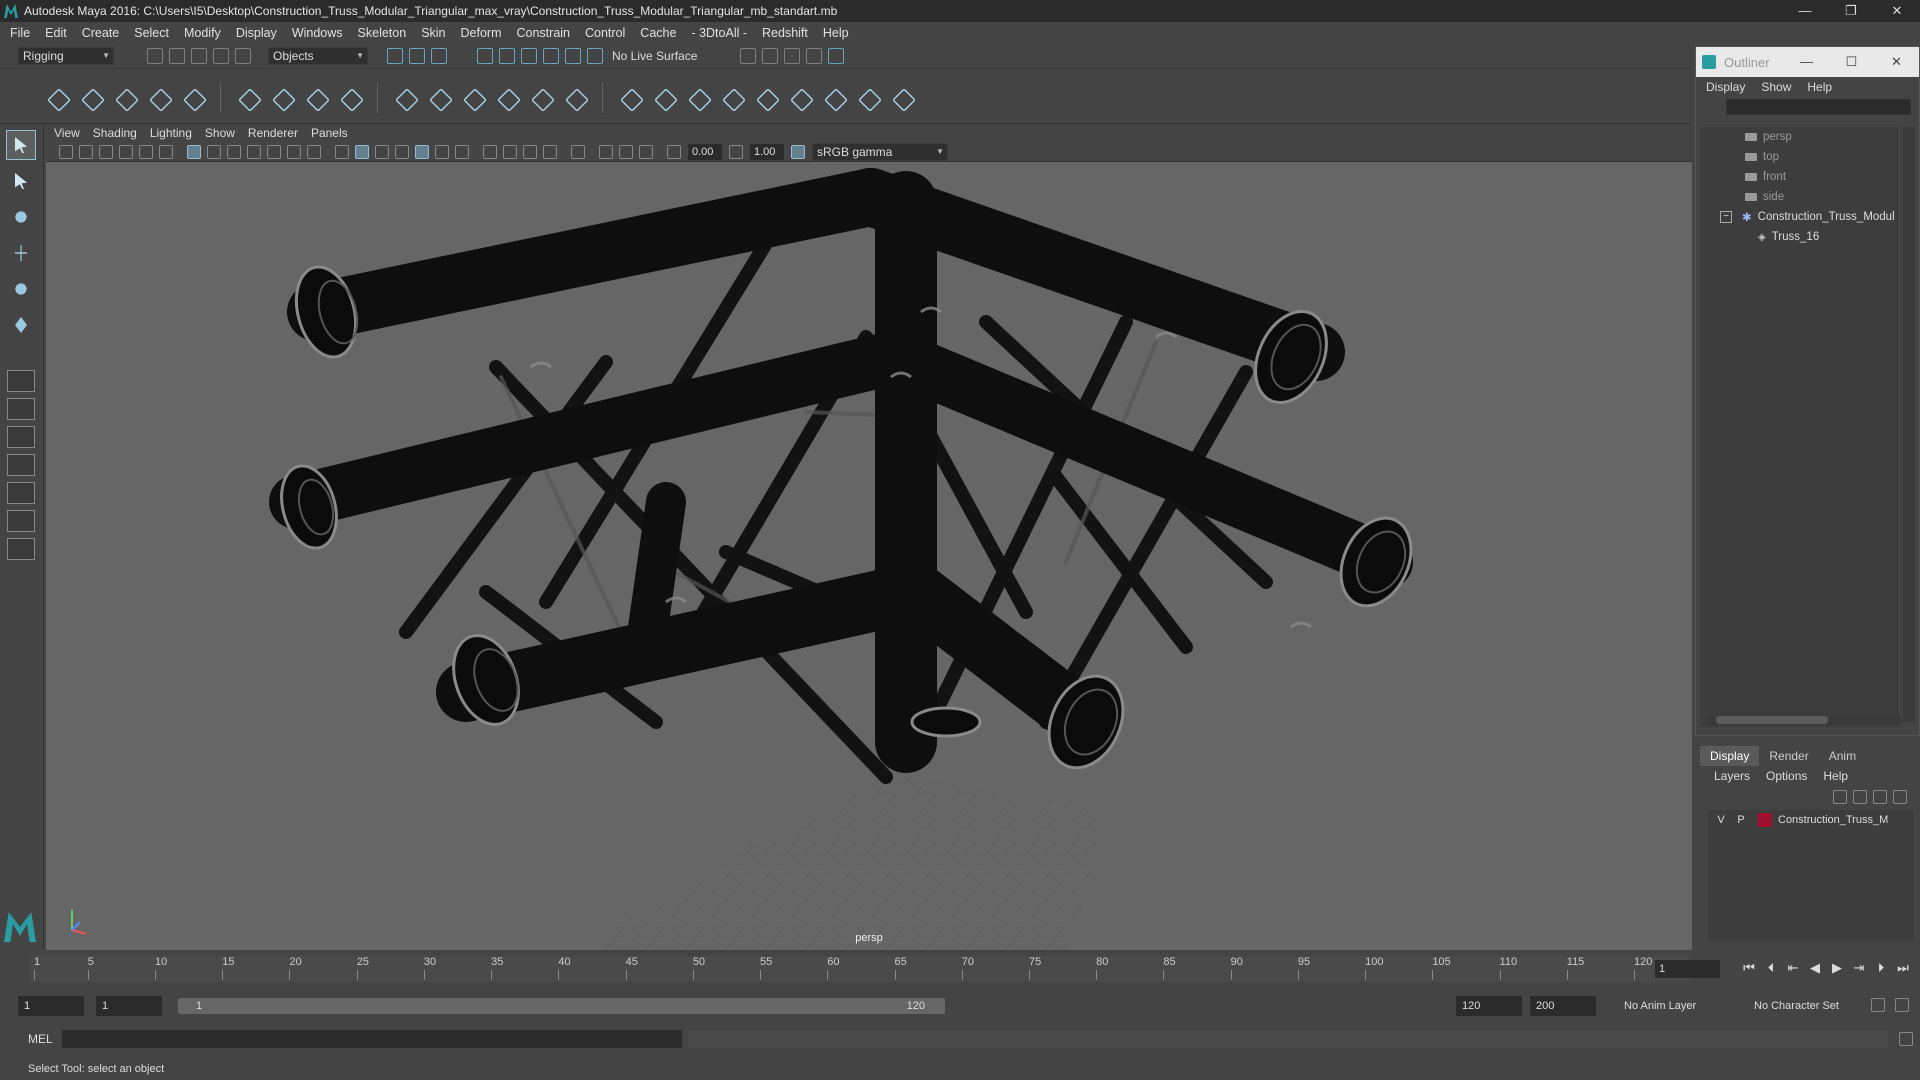 This screenshot has width=1920, height=1080. I want to click on pole-vector-icon, so click(575, 98).